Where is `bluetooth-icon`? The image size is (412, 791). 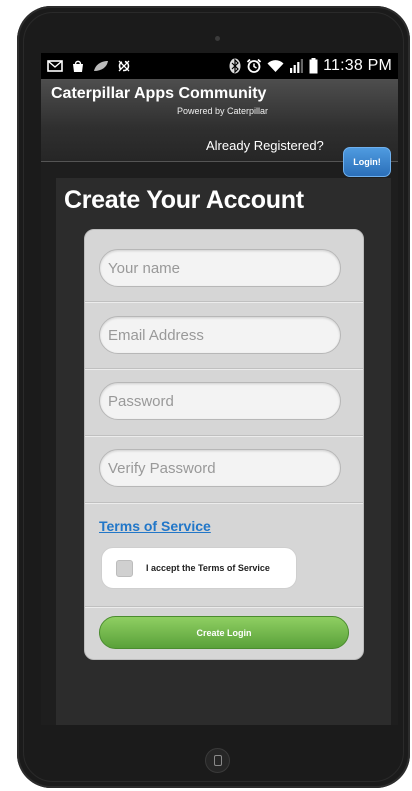 bluetooth-icon is located at coordinates (235, 66).